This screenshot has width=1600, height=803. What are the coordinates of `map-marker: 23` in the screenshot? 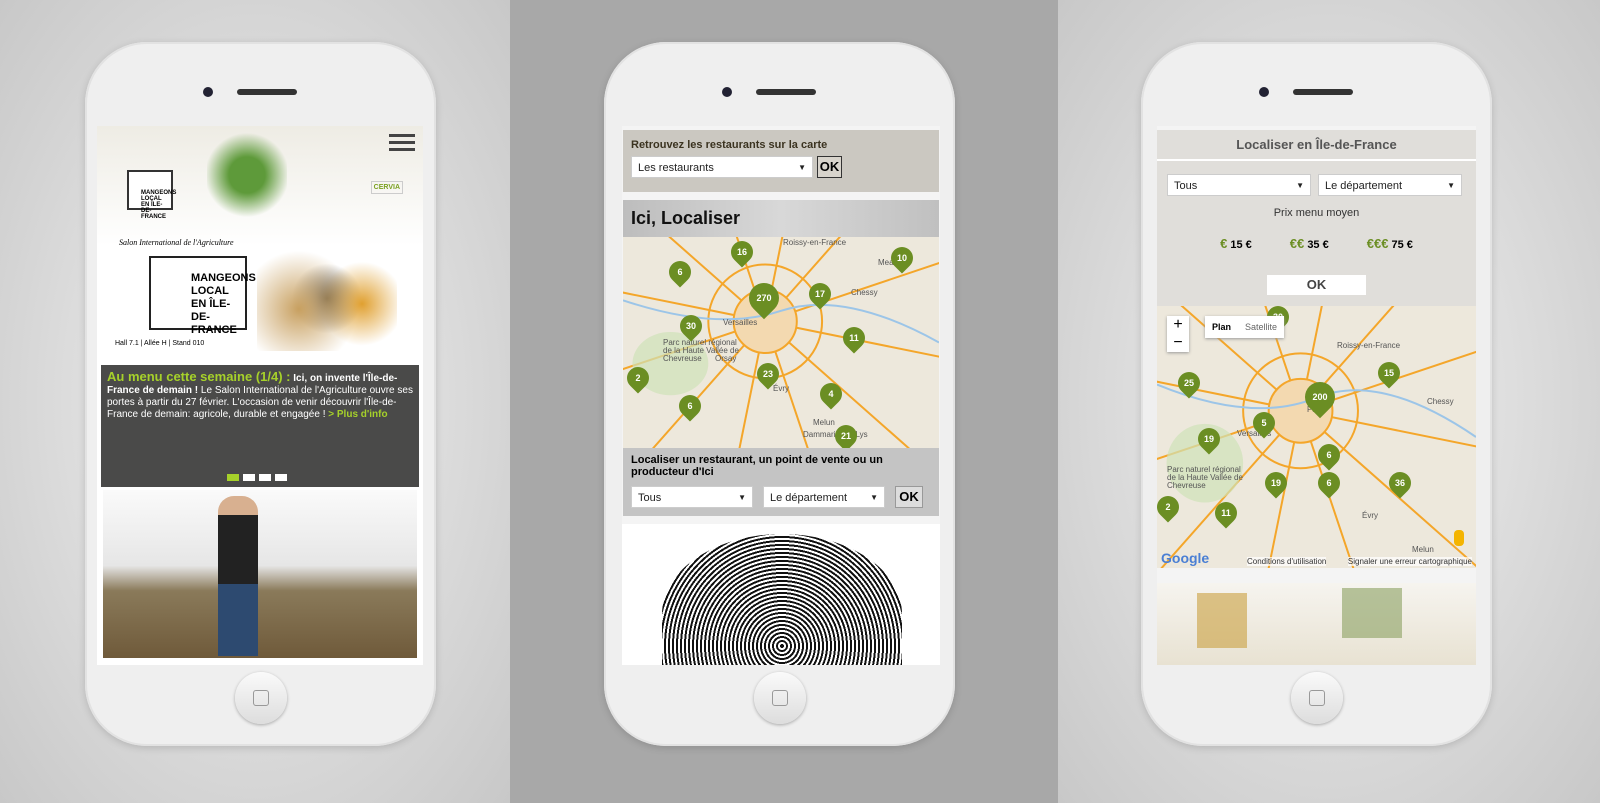 It's located at (768, 374).